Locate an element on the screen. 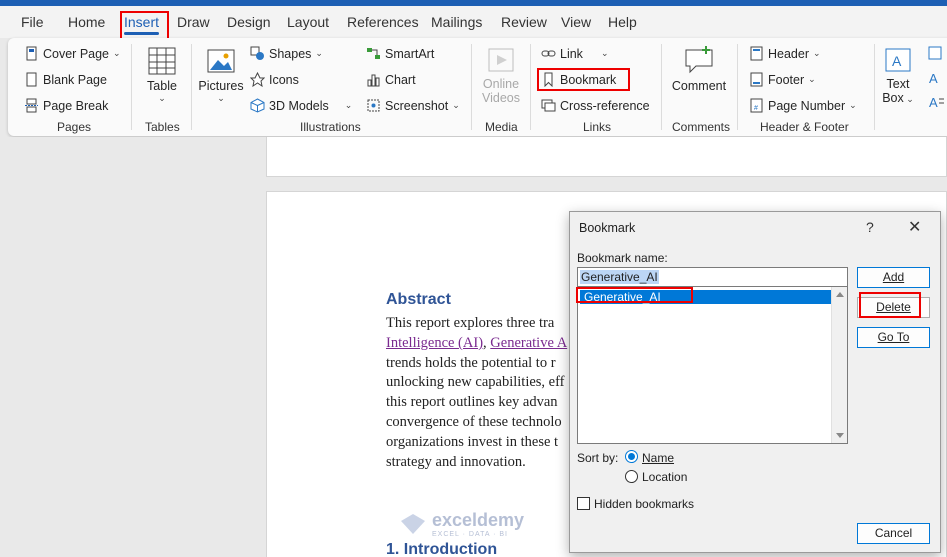 The width and height of the screenshot is (947, 557). document-line: convergence of these technolo is located at coordinates (474, 422).